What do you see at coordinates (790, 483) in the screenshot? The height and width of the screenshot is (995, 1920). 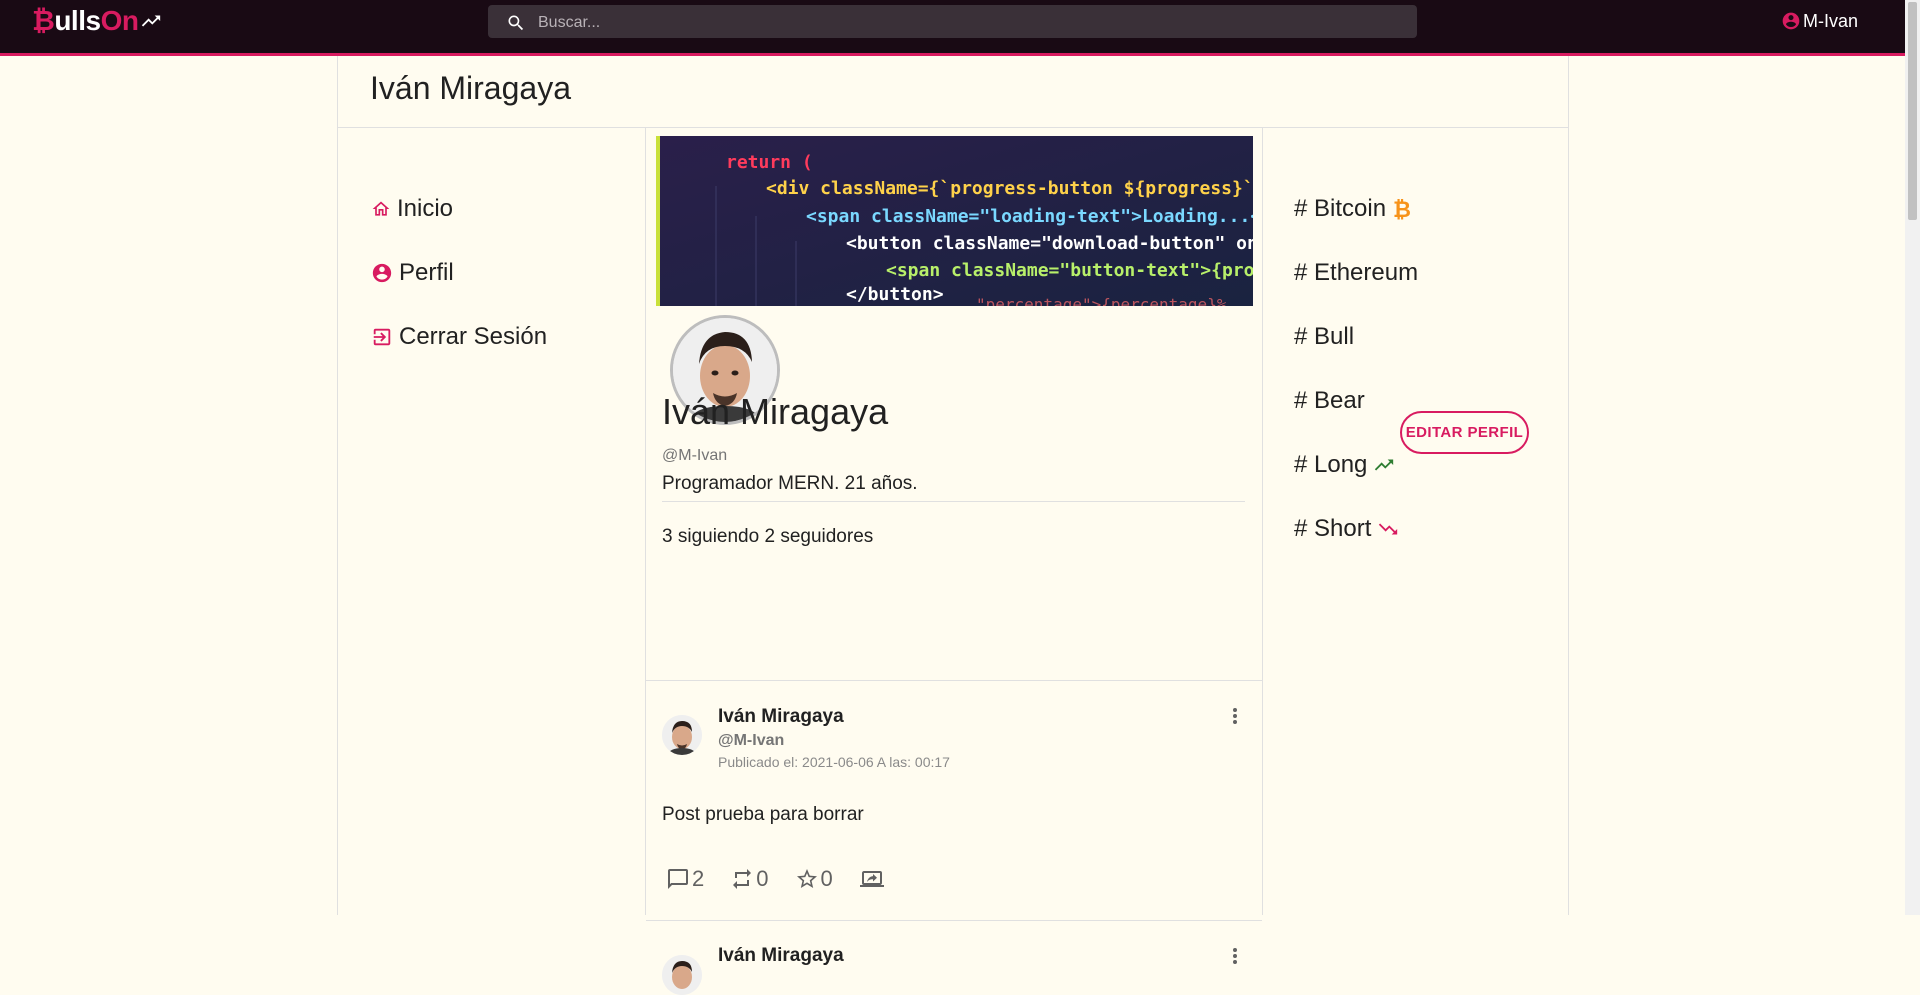 I see `profile-bio: Programador MERN. 21 años.` at bounding box center [790, 483].